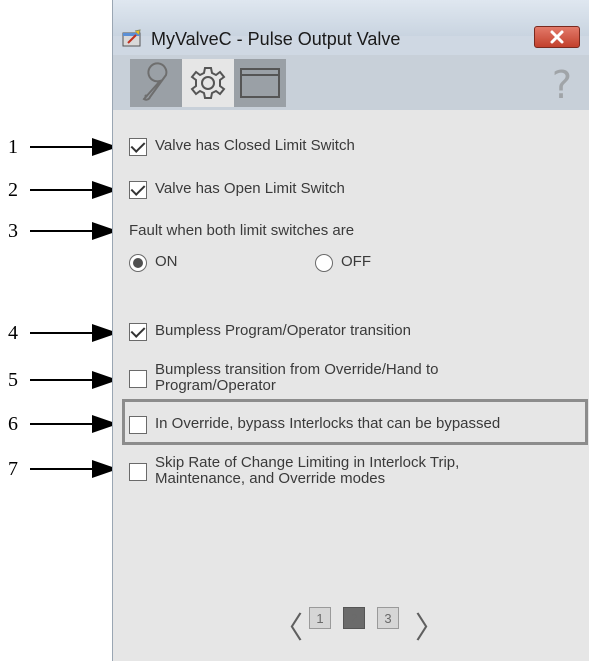 The image size is (589, 661). I want to click on callout-4: 4, so click(59, 333).